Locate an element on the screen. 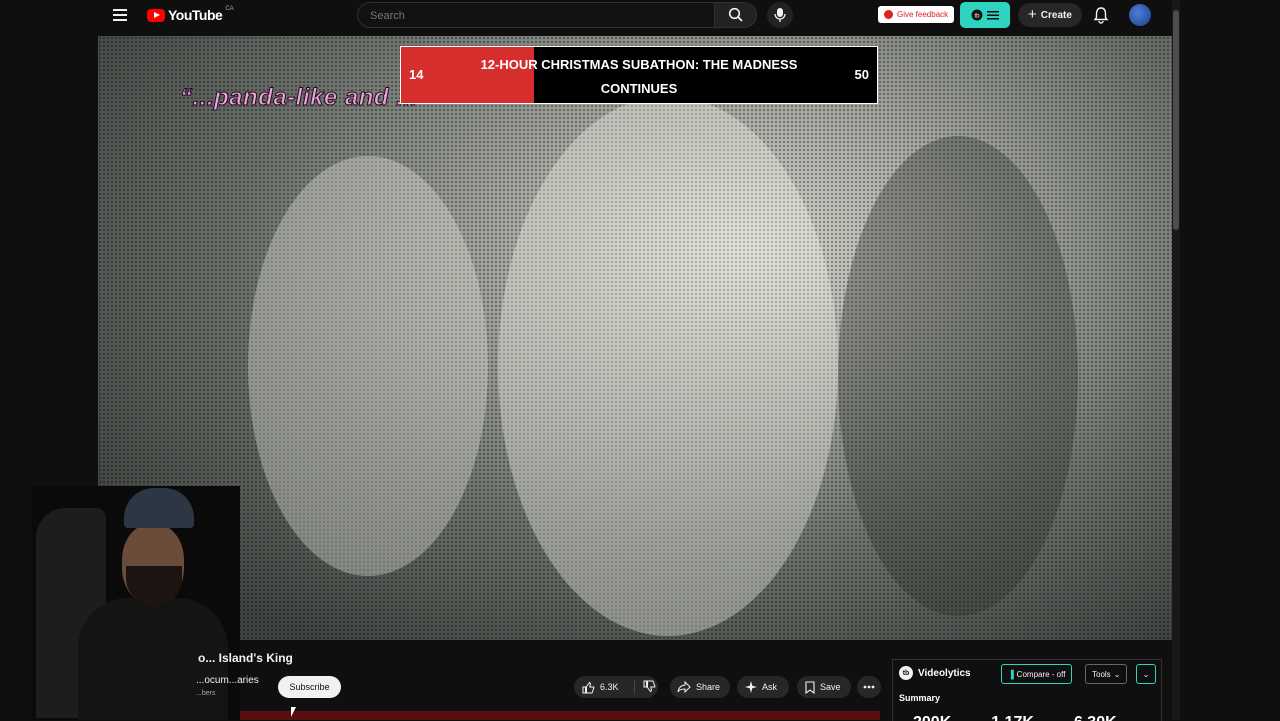  search-icon is located at coordinates (735, 14).